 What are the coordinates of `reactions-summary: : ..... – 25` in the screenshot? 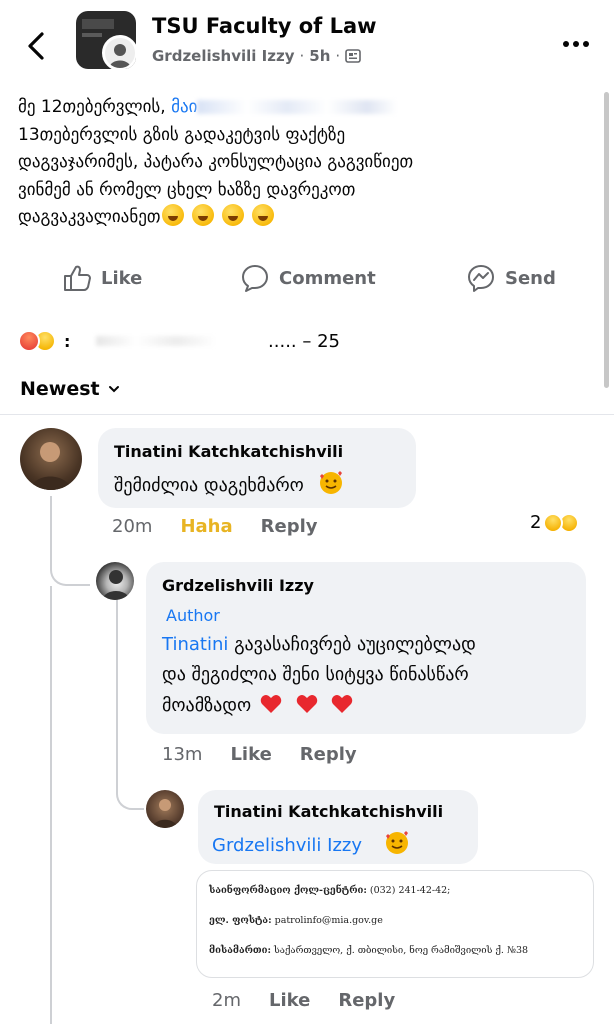 It's located at (308, 341).